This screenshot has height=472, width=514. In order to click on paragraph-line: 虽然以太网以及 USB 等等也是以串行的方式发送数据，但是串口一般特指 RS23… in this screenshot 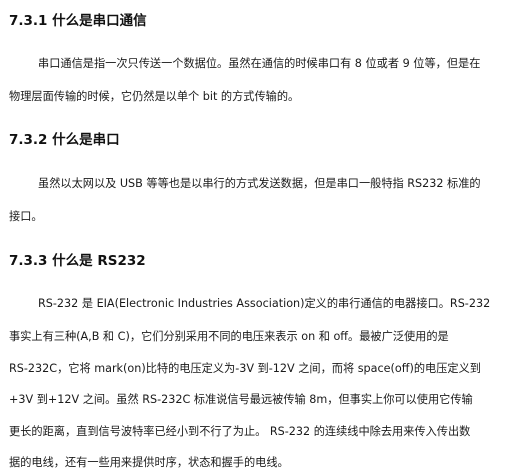, I will do `click(259, 183)`.